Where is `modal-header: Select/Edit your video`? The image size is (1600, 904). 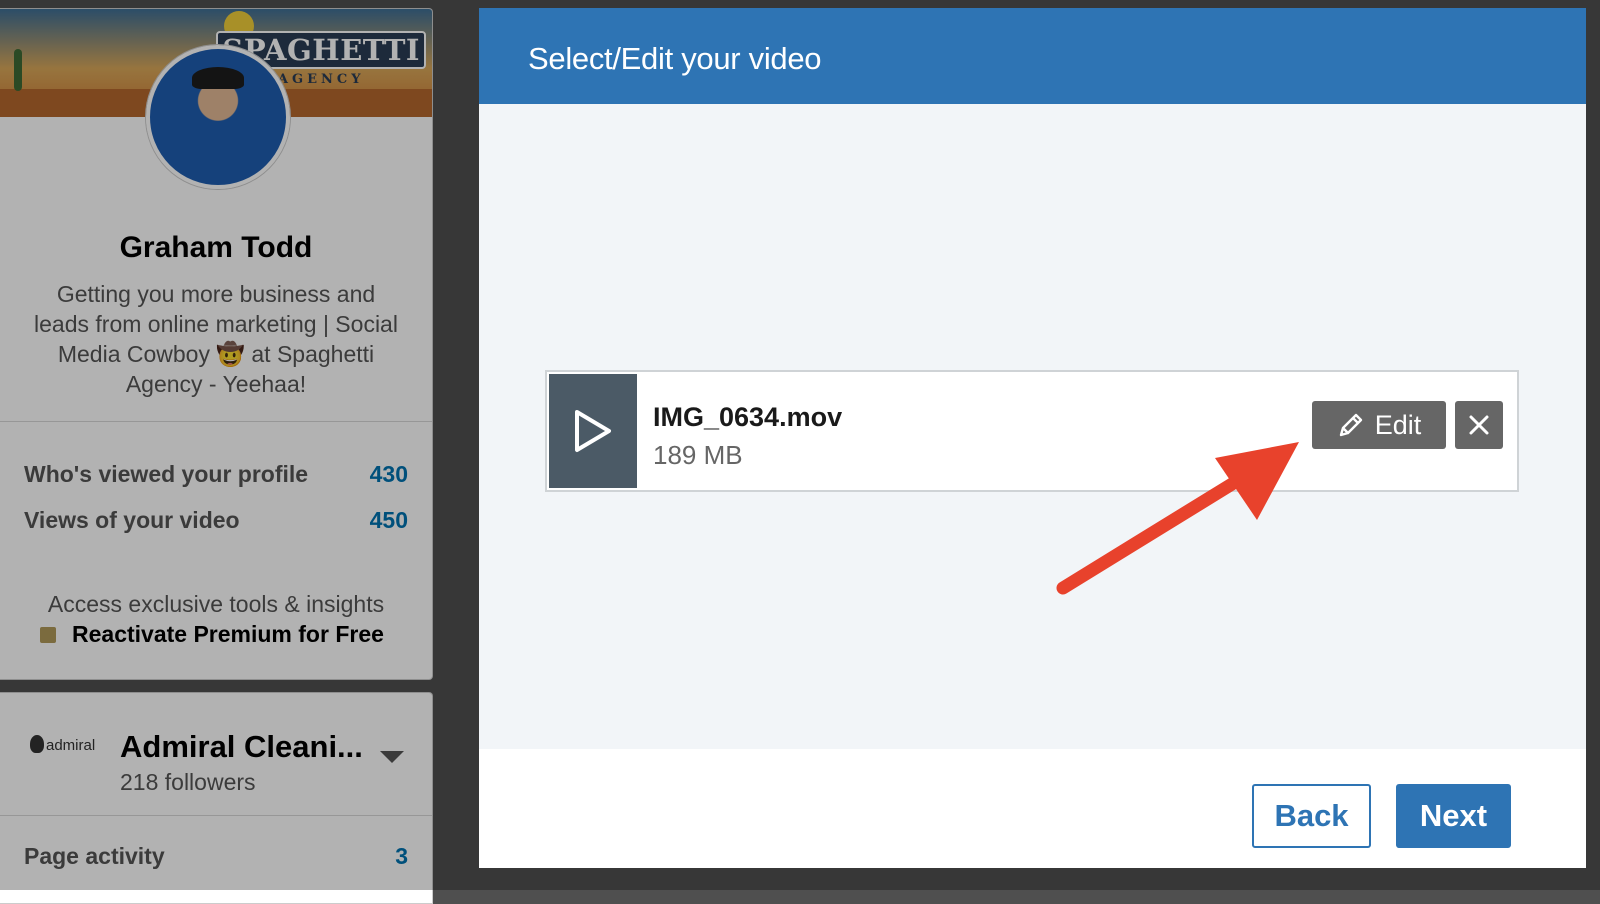 modal-header: Select/Edit your video is located at coordinates (1032, 56).